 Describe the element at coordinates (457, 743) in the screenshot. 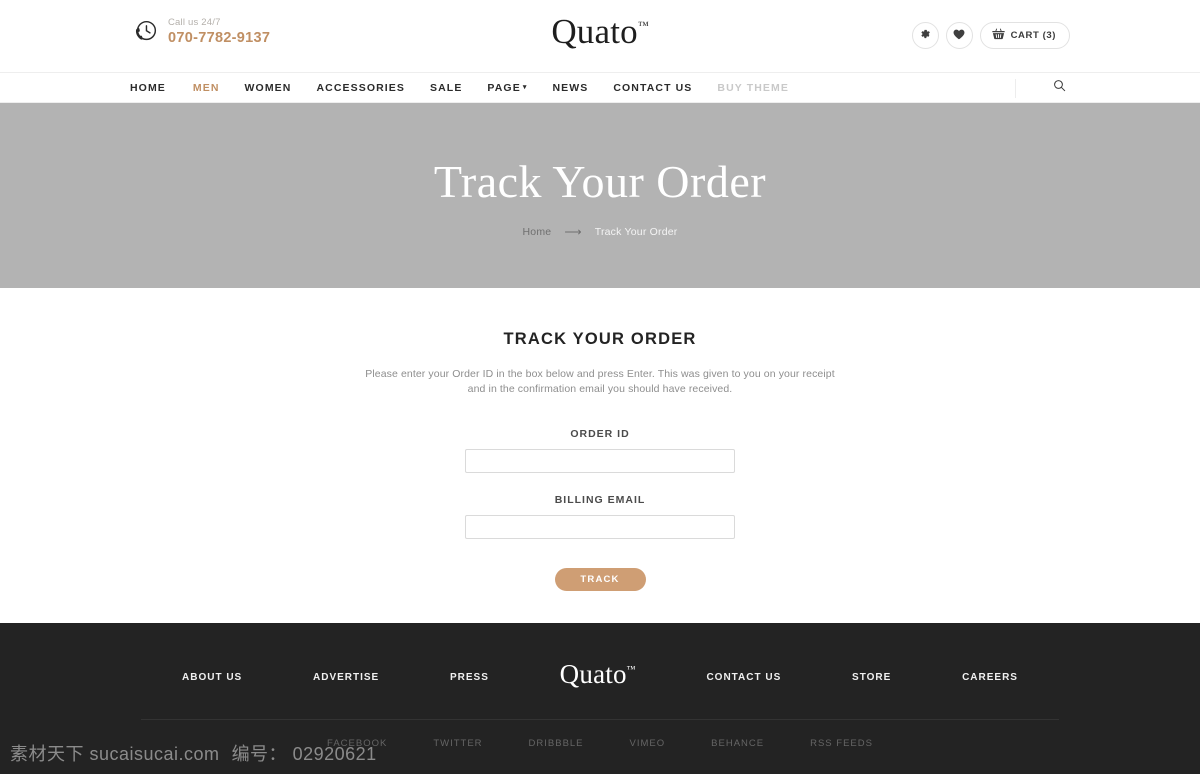

I see `social-link-twitter: TWITTER` at that location.